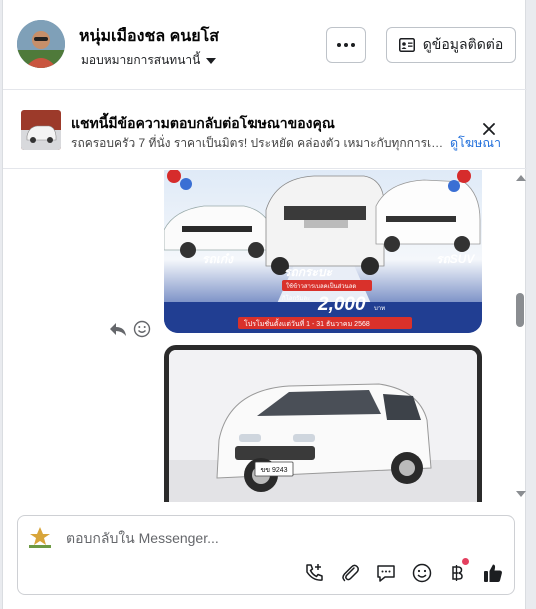  Describe the element at coordinates (149, 36) in the screenshot. I see `page-name: หนุ่มเมืองชล คนยโส` at that location.